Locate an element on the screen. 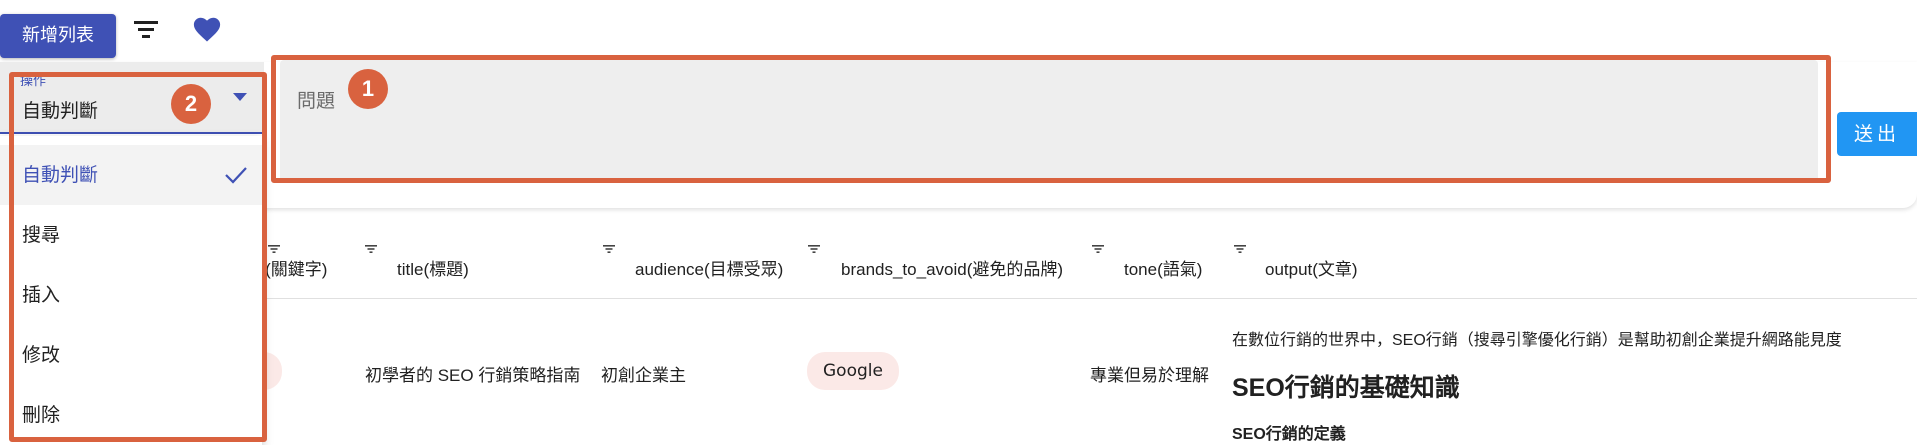 The height and width of the screenshot is (445, 1917). send-button: 送出 is located at coordinates (1877, 134).